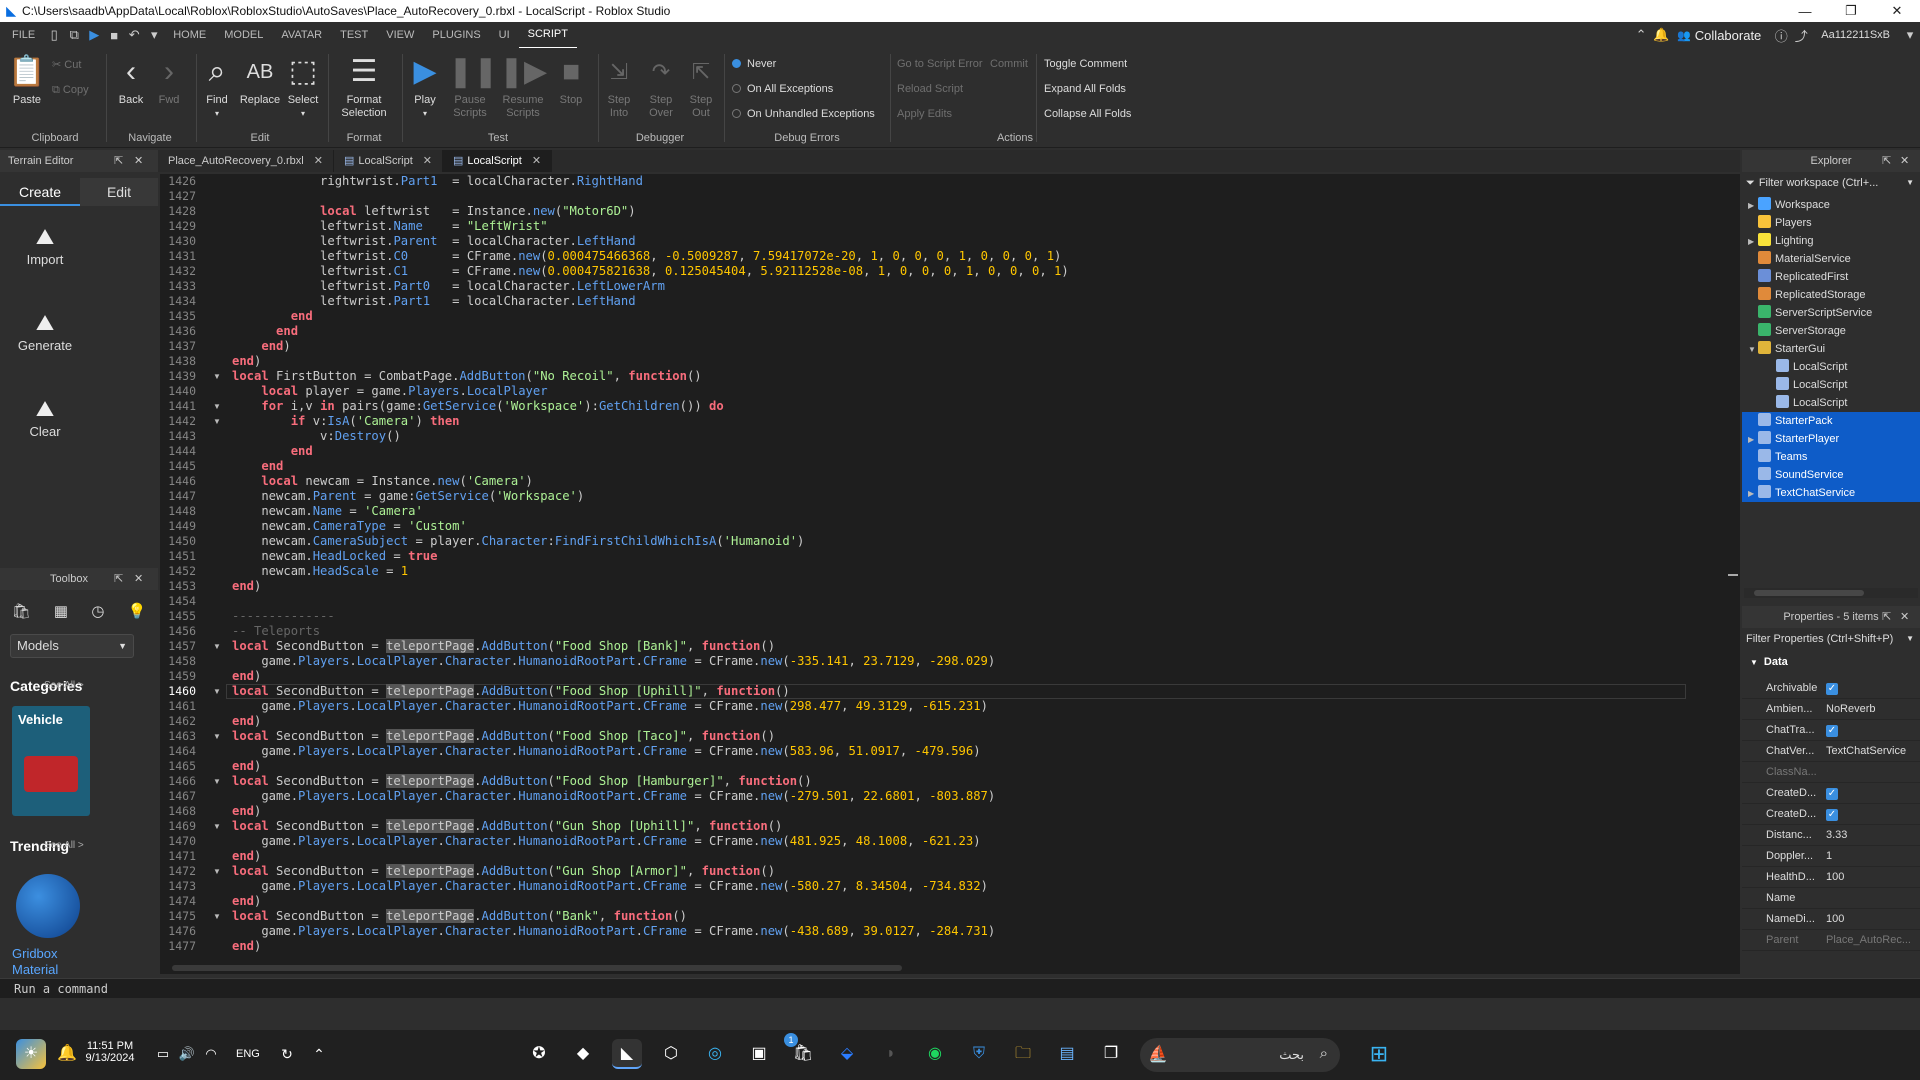  What do you see at coordinates (930, 89) in the screenshot?
I see `reload-script-button: Reload Script` at bounding box center [930, 89].